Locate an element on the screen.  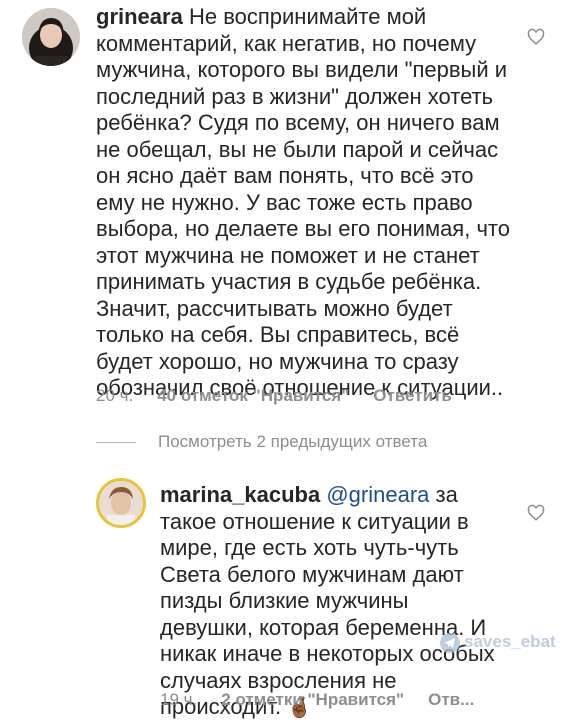
view-replies-label: Посмотреть 2 предыдущих ответа is located at coordinates (293, 441).